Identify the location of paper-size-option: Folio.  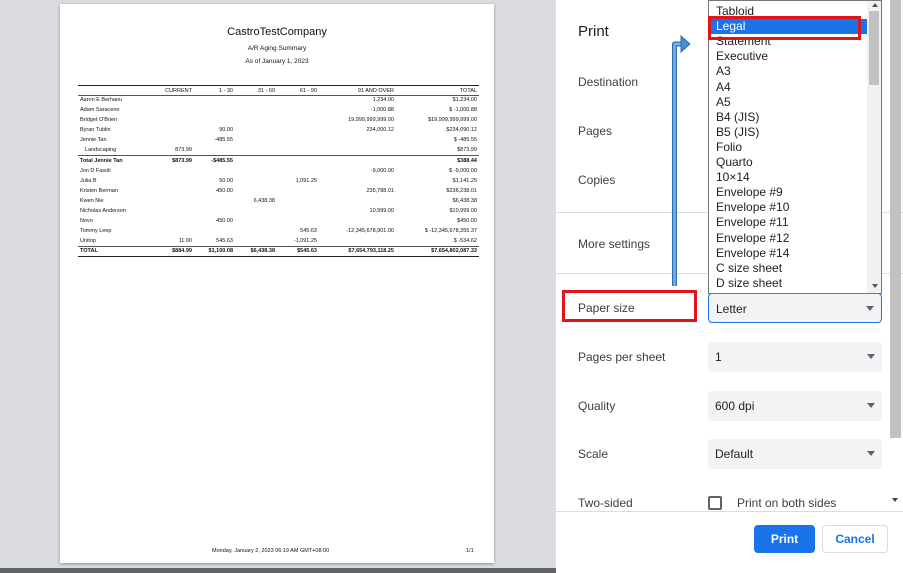
(788, 147).